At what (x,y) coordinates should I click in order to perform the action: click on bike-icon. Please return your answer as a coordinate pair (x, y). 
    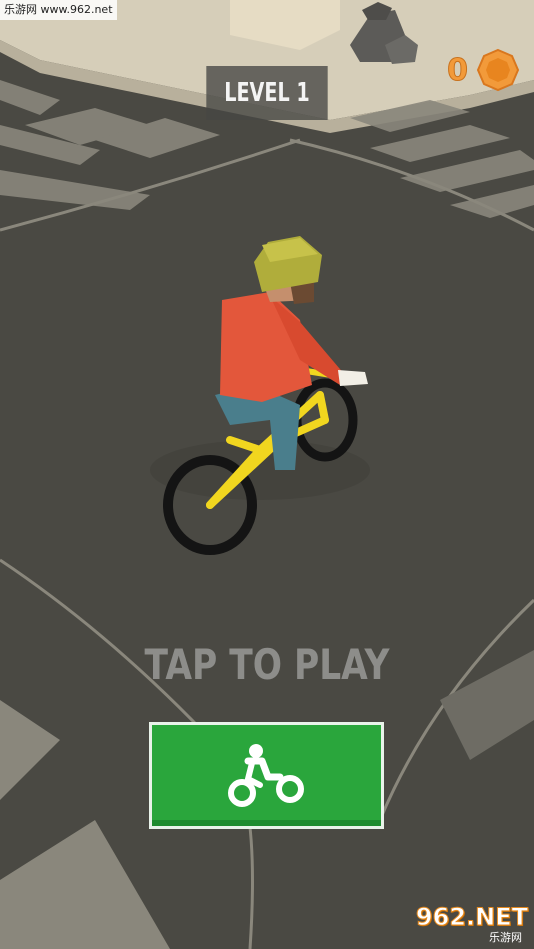
    Looking at the image, I should click on (265, 775).